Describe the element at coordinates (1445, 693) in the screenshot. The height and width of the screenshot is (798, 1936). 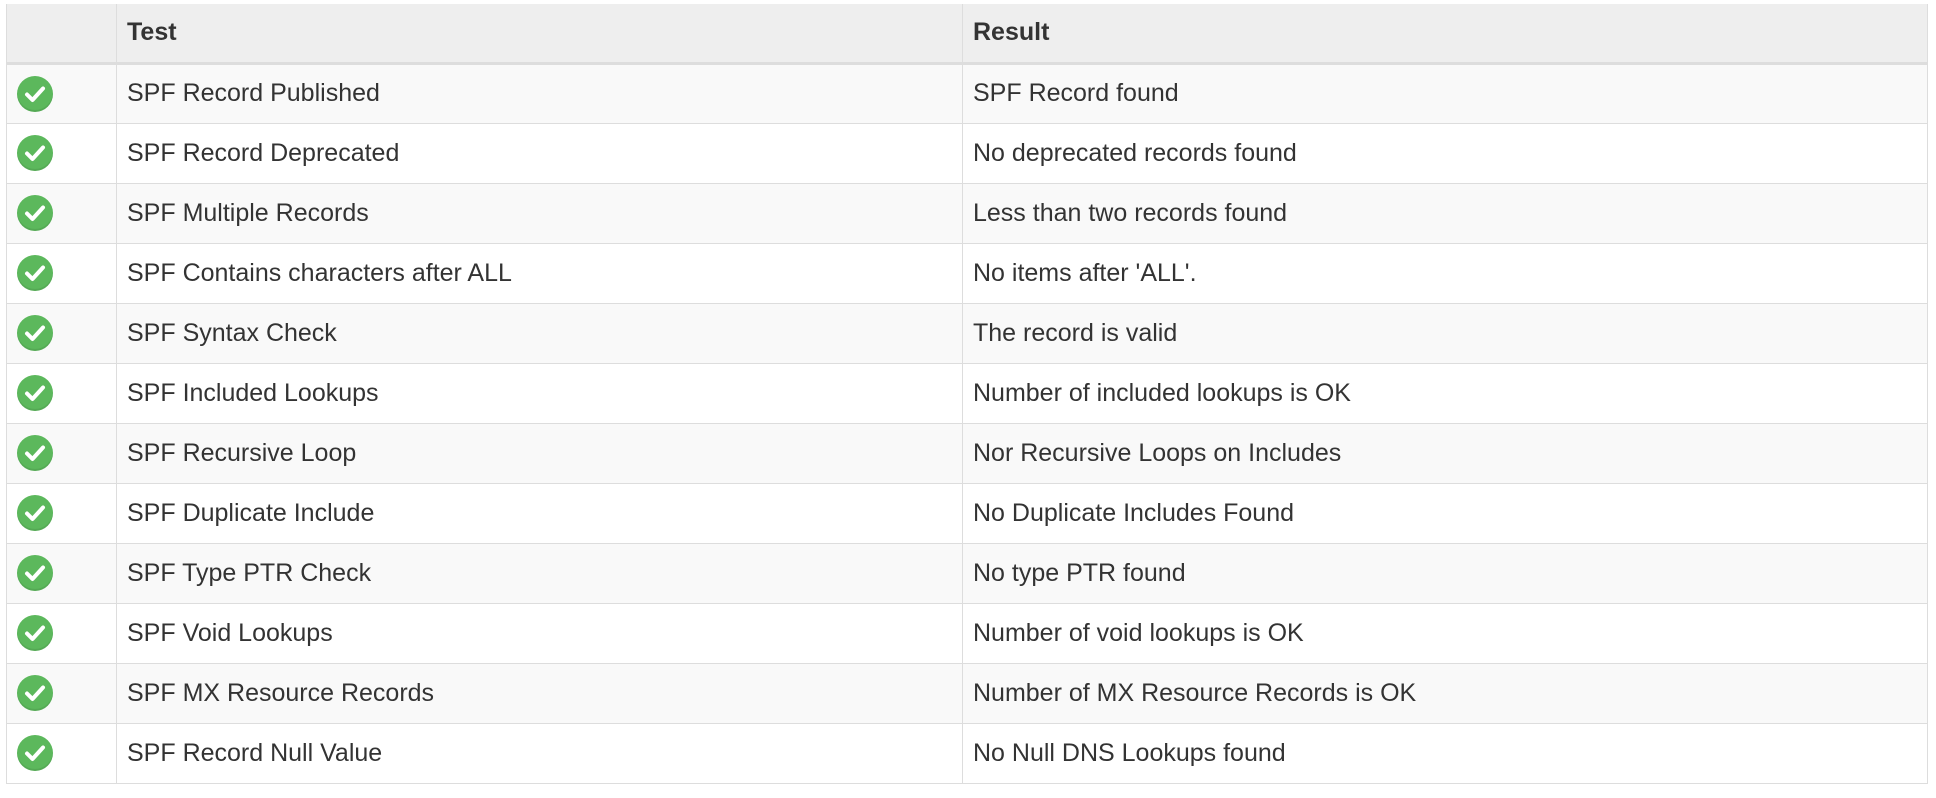
I see `test-result: Number of MX Resource Records is OK` at that location.